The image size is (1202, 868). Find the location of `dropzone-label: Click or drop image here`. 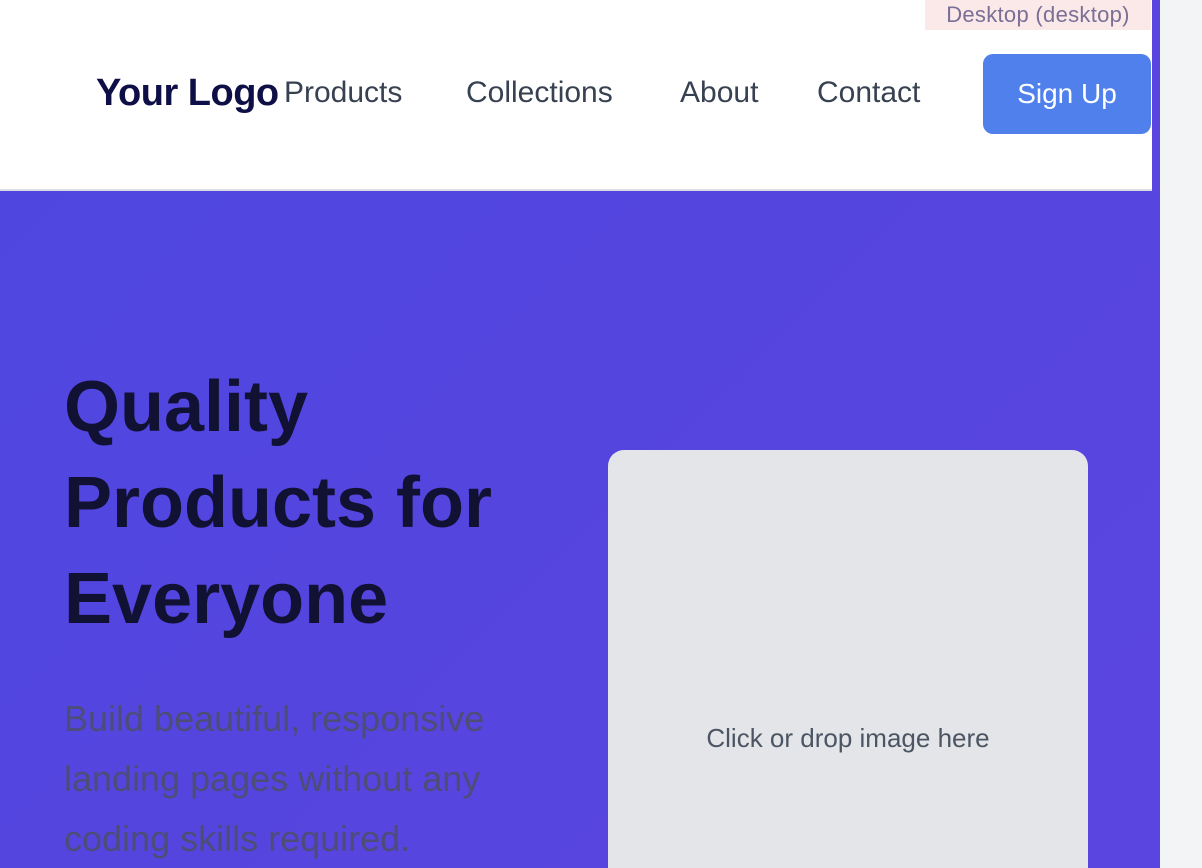

dropzone-label: Click or drop image here is located at coordinates (848, 738).